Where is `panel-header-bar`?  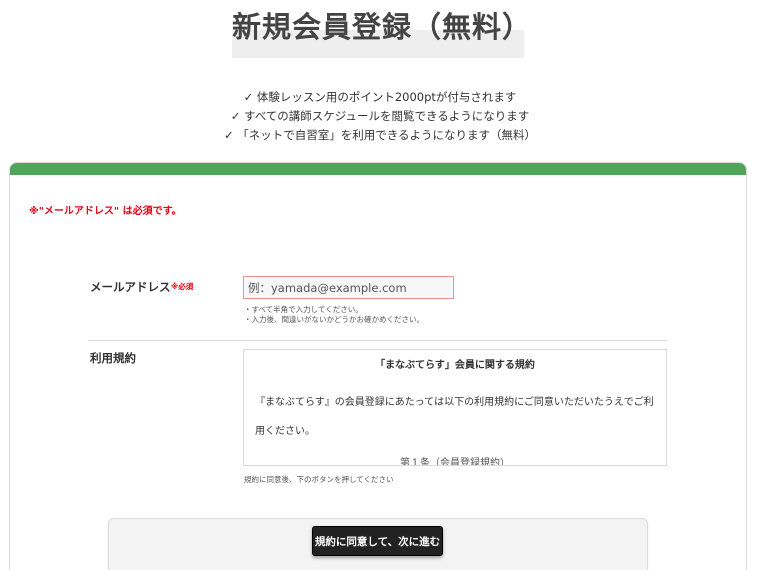
panel-header-bar is located at coordinates (378, 169).